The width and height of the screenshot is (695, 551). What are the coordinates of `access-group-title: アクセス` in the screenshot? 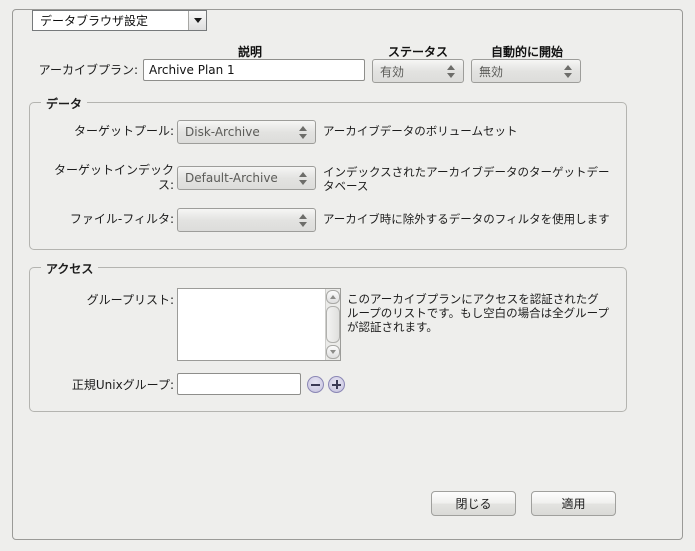 It's located at (70, 268).